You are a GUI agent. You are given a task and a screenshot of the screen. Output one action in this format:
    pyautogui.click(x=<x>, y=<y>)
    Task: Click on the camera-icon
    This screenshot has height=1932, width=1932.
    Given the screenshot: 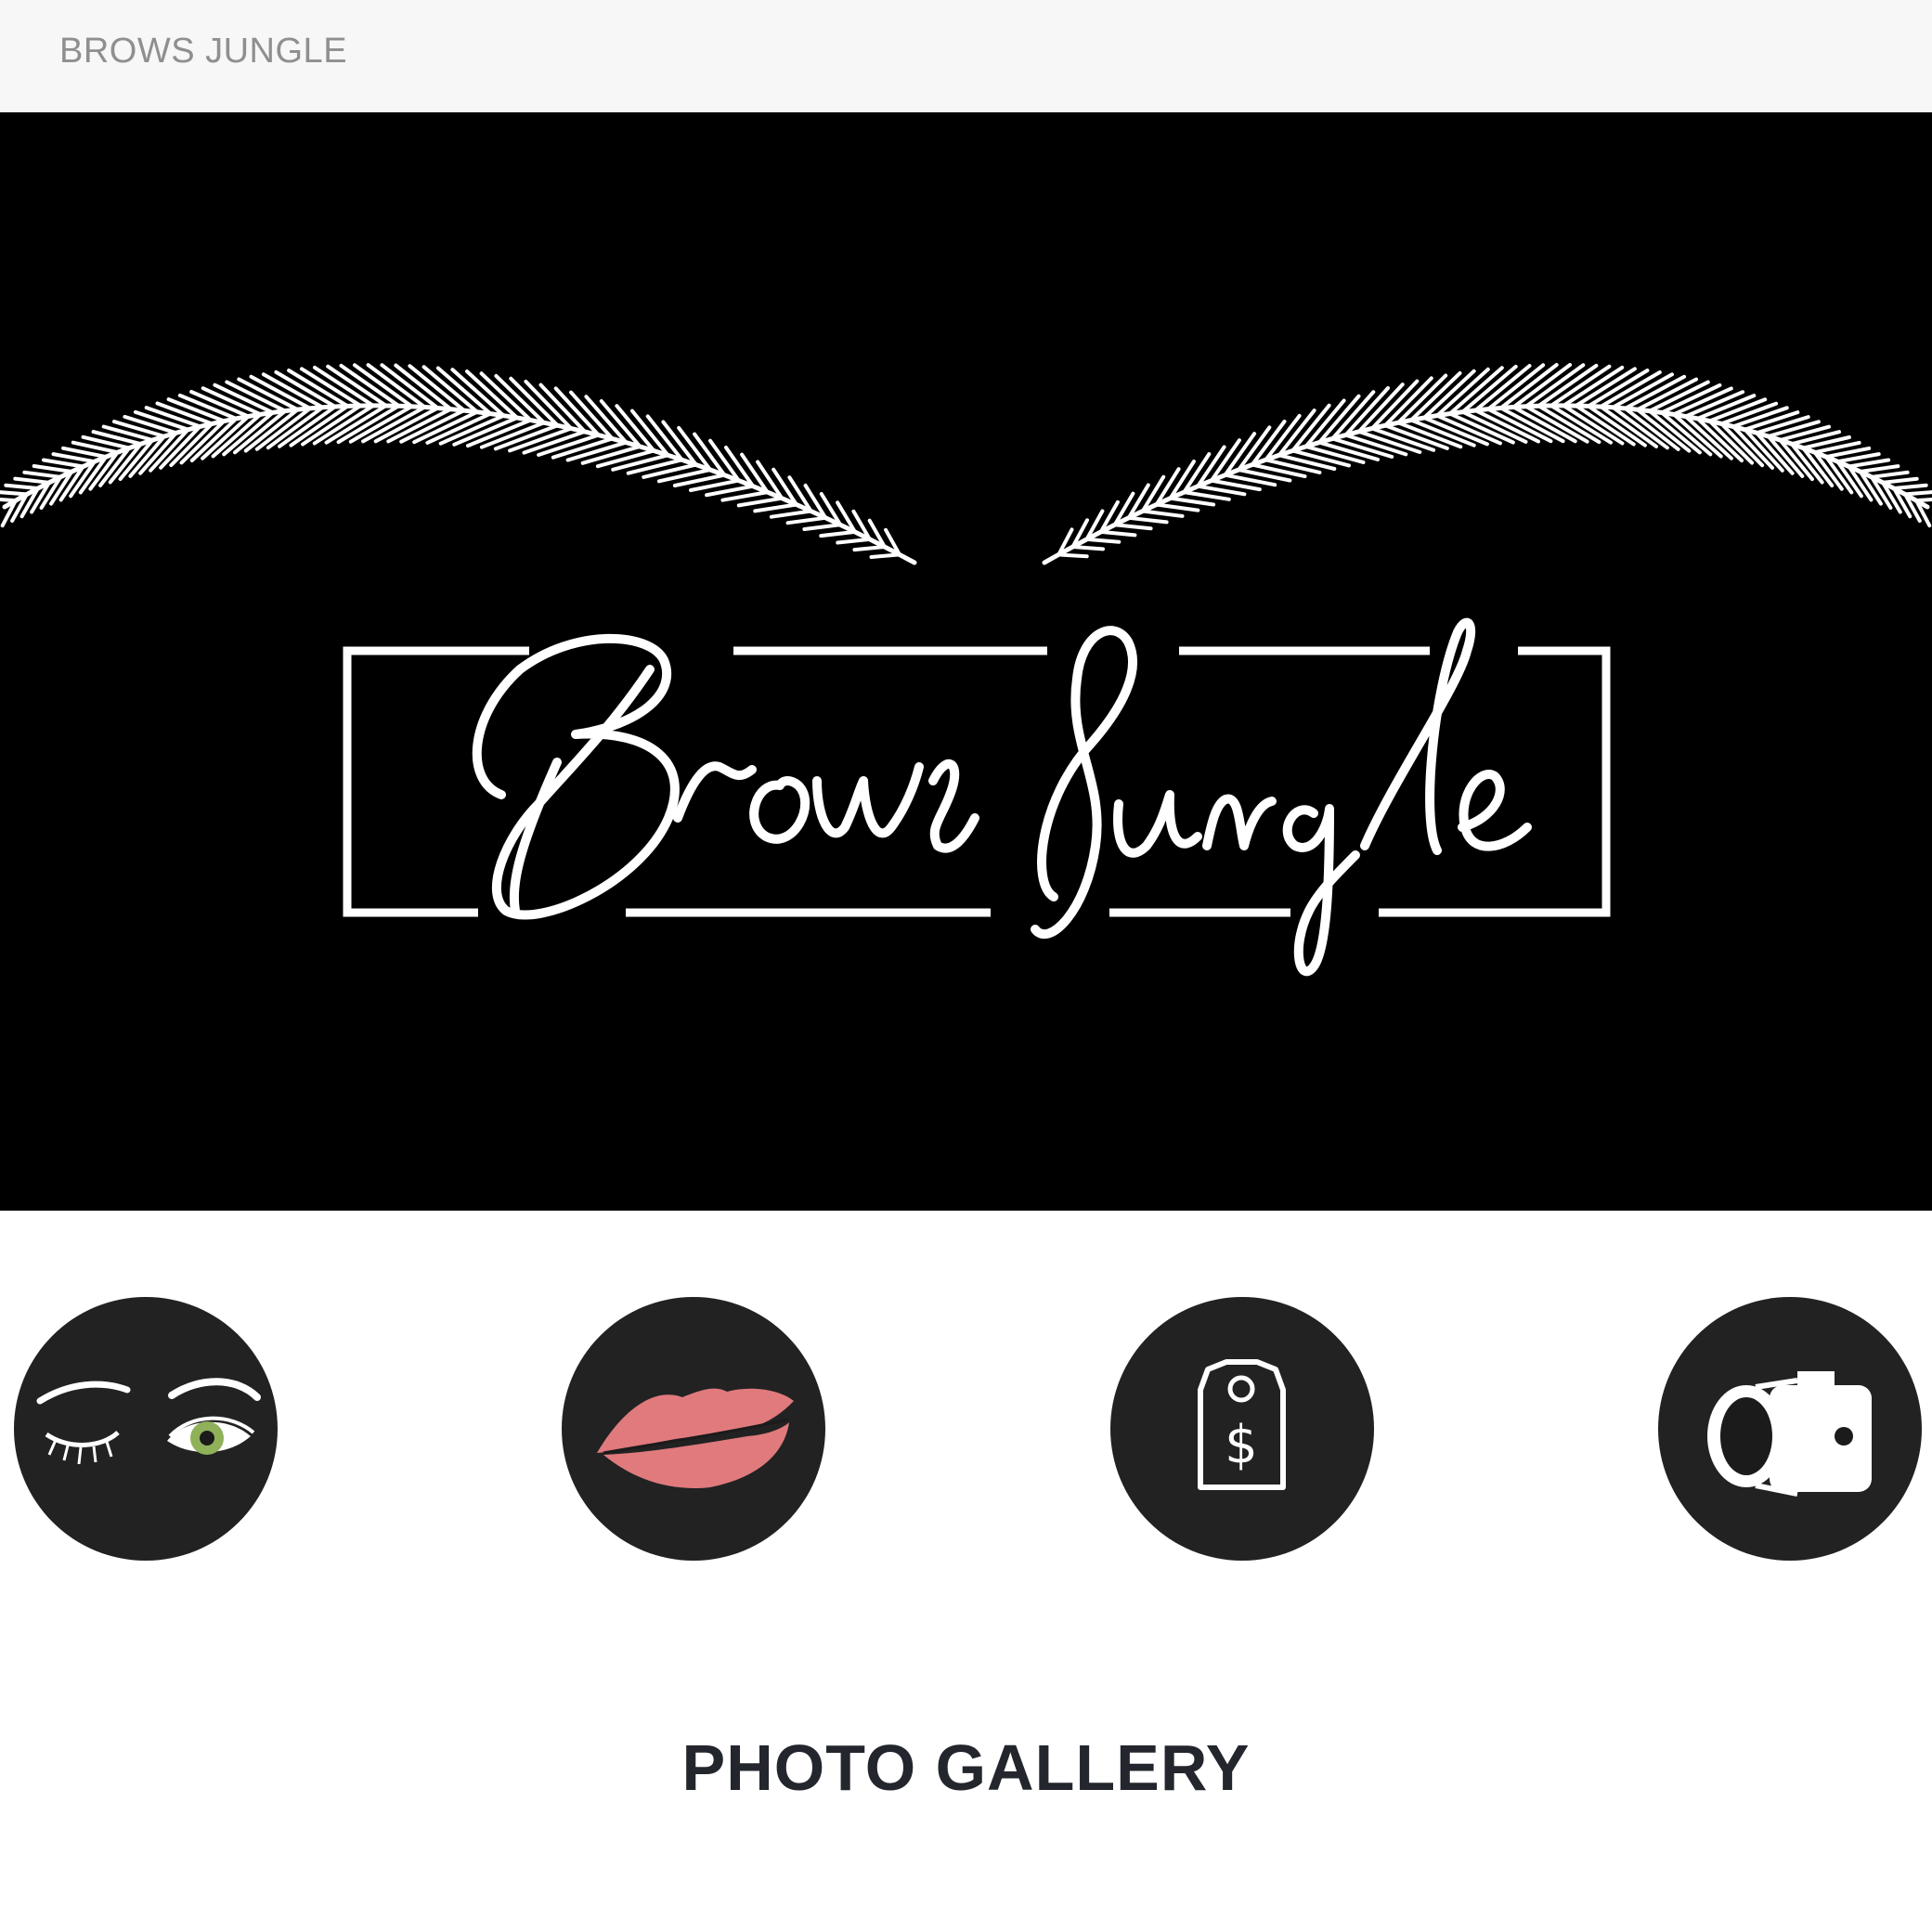 What is the action you would take?
    pyautogui.click(x=1789, y=1434)
    